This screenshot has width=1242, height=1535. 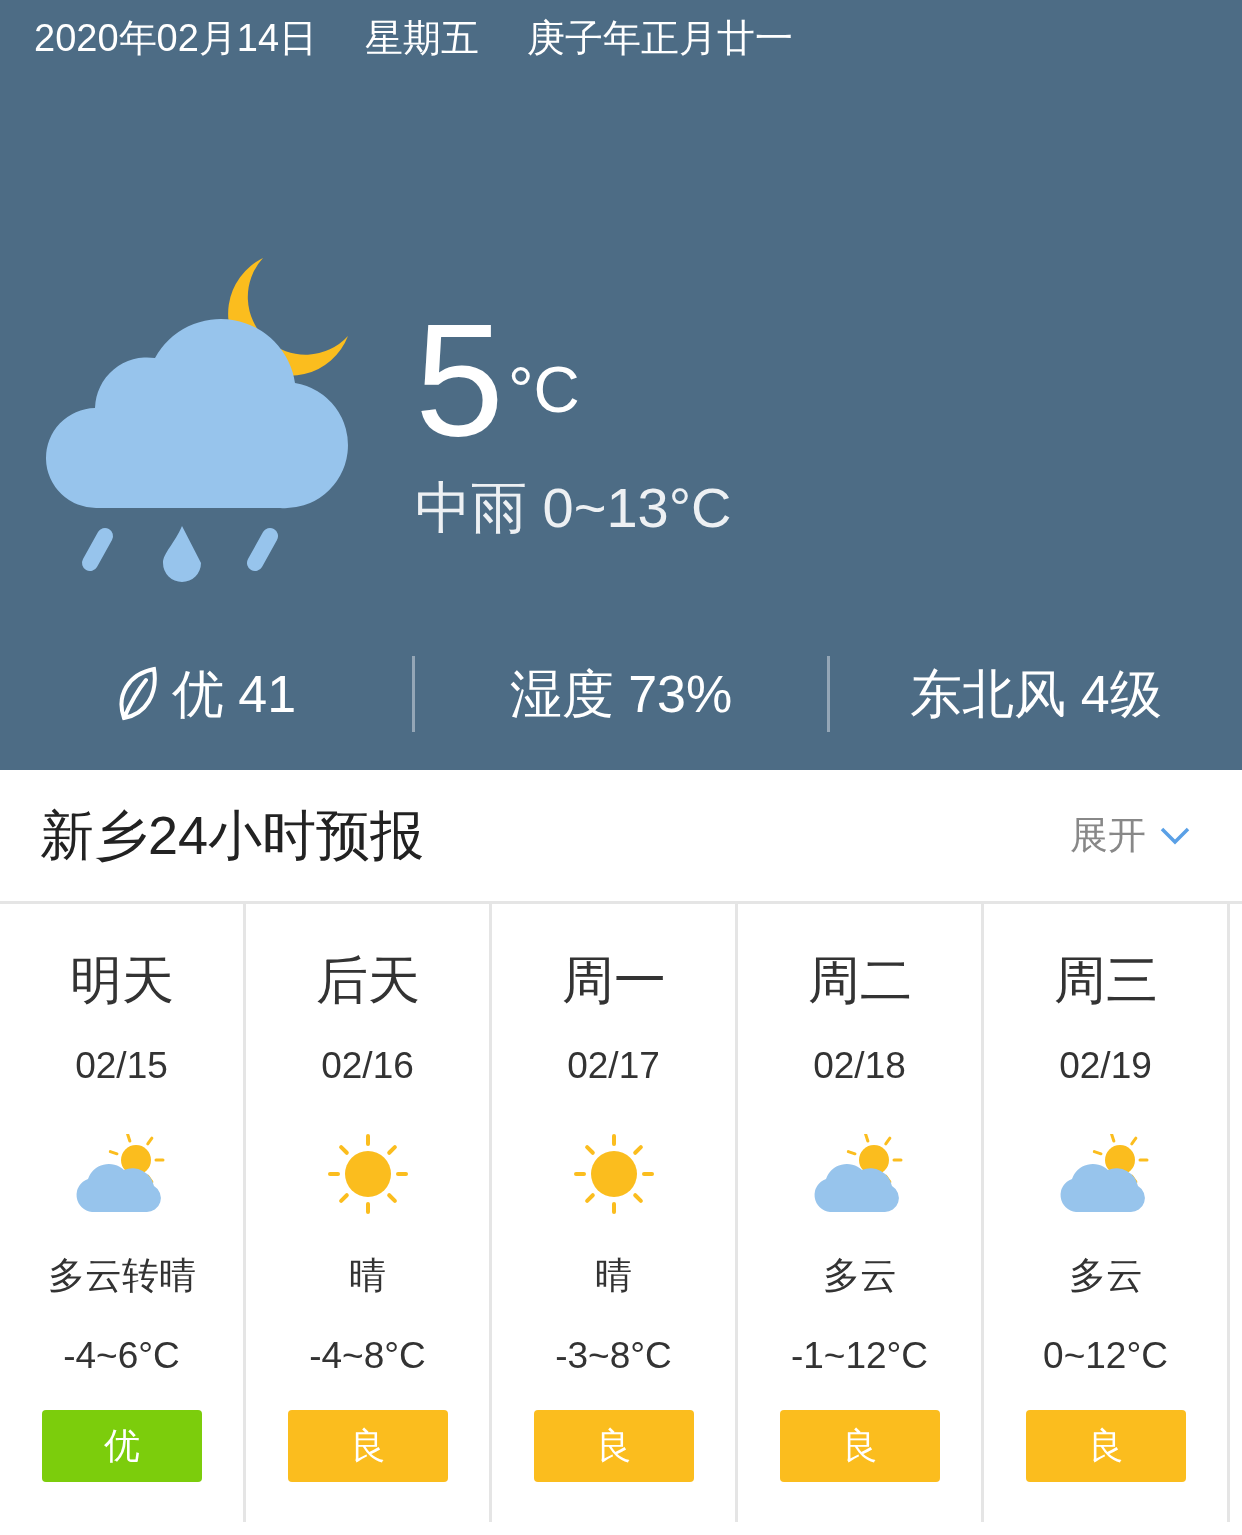 I want to click on temperature-range: -3~8°C, so click(x=613, y=1356).